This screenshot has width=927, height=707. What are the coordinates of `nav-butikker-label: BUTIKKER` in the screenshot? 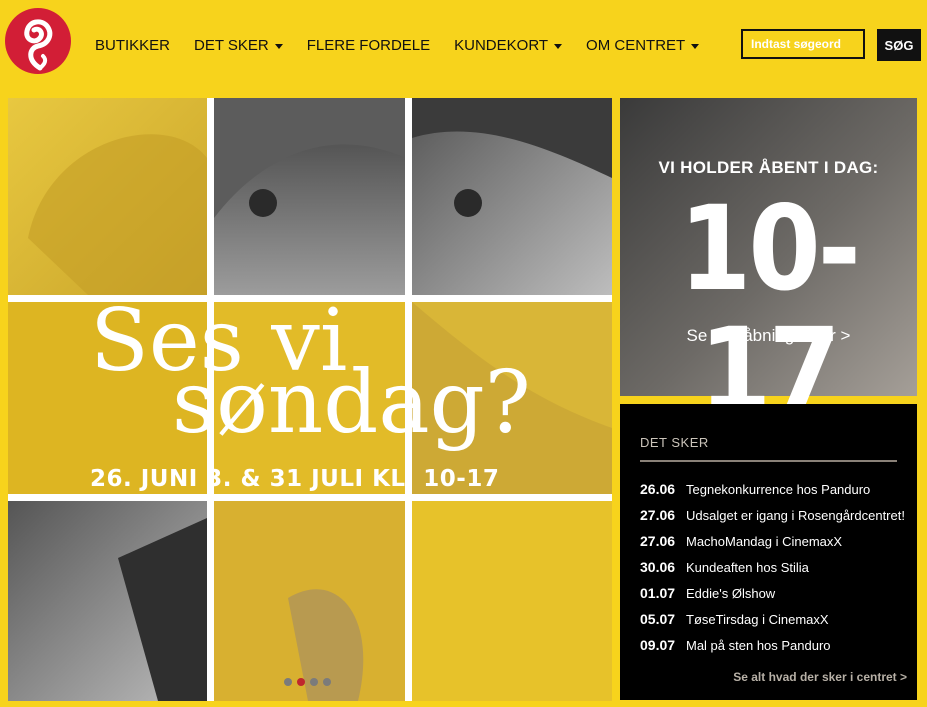 It's located at (133, 45).